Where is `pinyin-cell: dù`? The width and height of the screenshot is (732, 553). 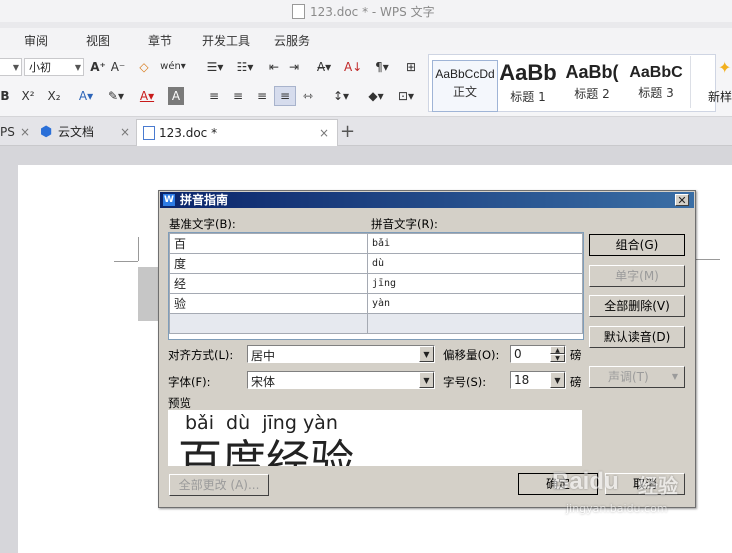 pinyin-cell: dù is located at coordinates (475, 263).